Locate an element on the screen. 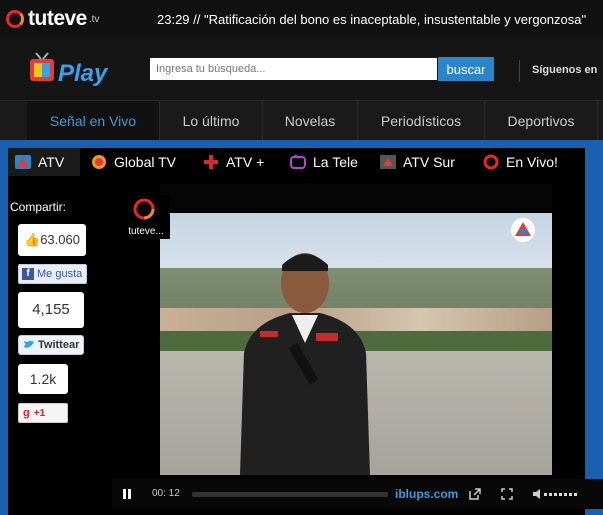 This screenshot has height=515, width=603. thumbs-up-icon: 👍 is located at coordinates (32, 239).